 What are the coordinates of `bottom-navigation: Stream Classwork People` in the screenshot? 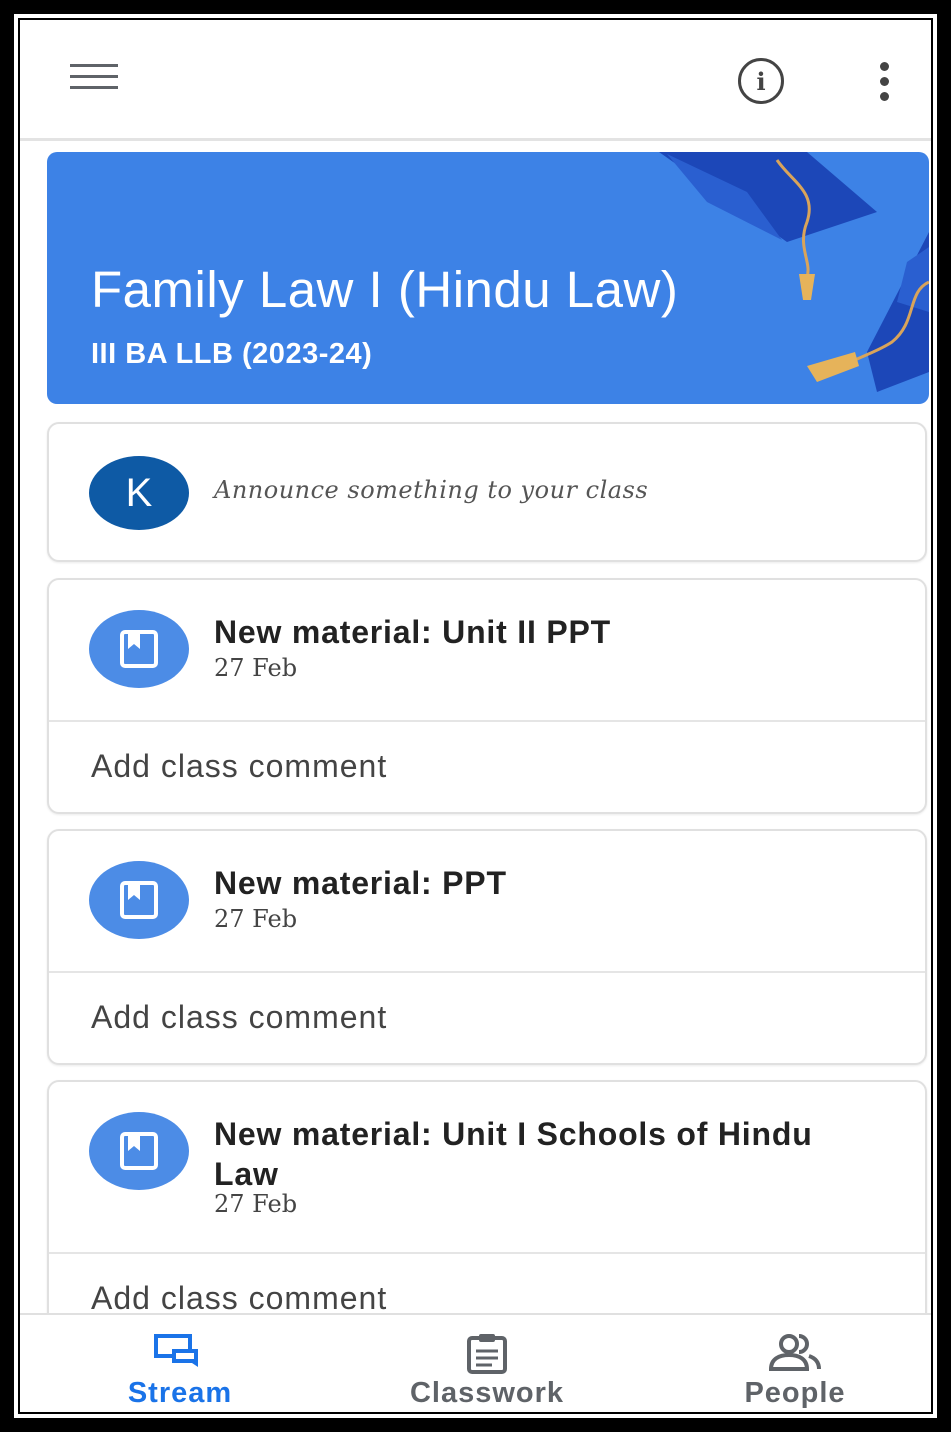 It's located at (475, 1362).